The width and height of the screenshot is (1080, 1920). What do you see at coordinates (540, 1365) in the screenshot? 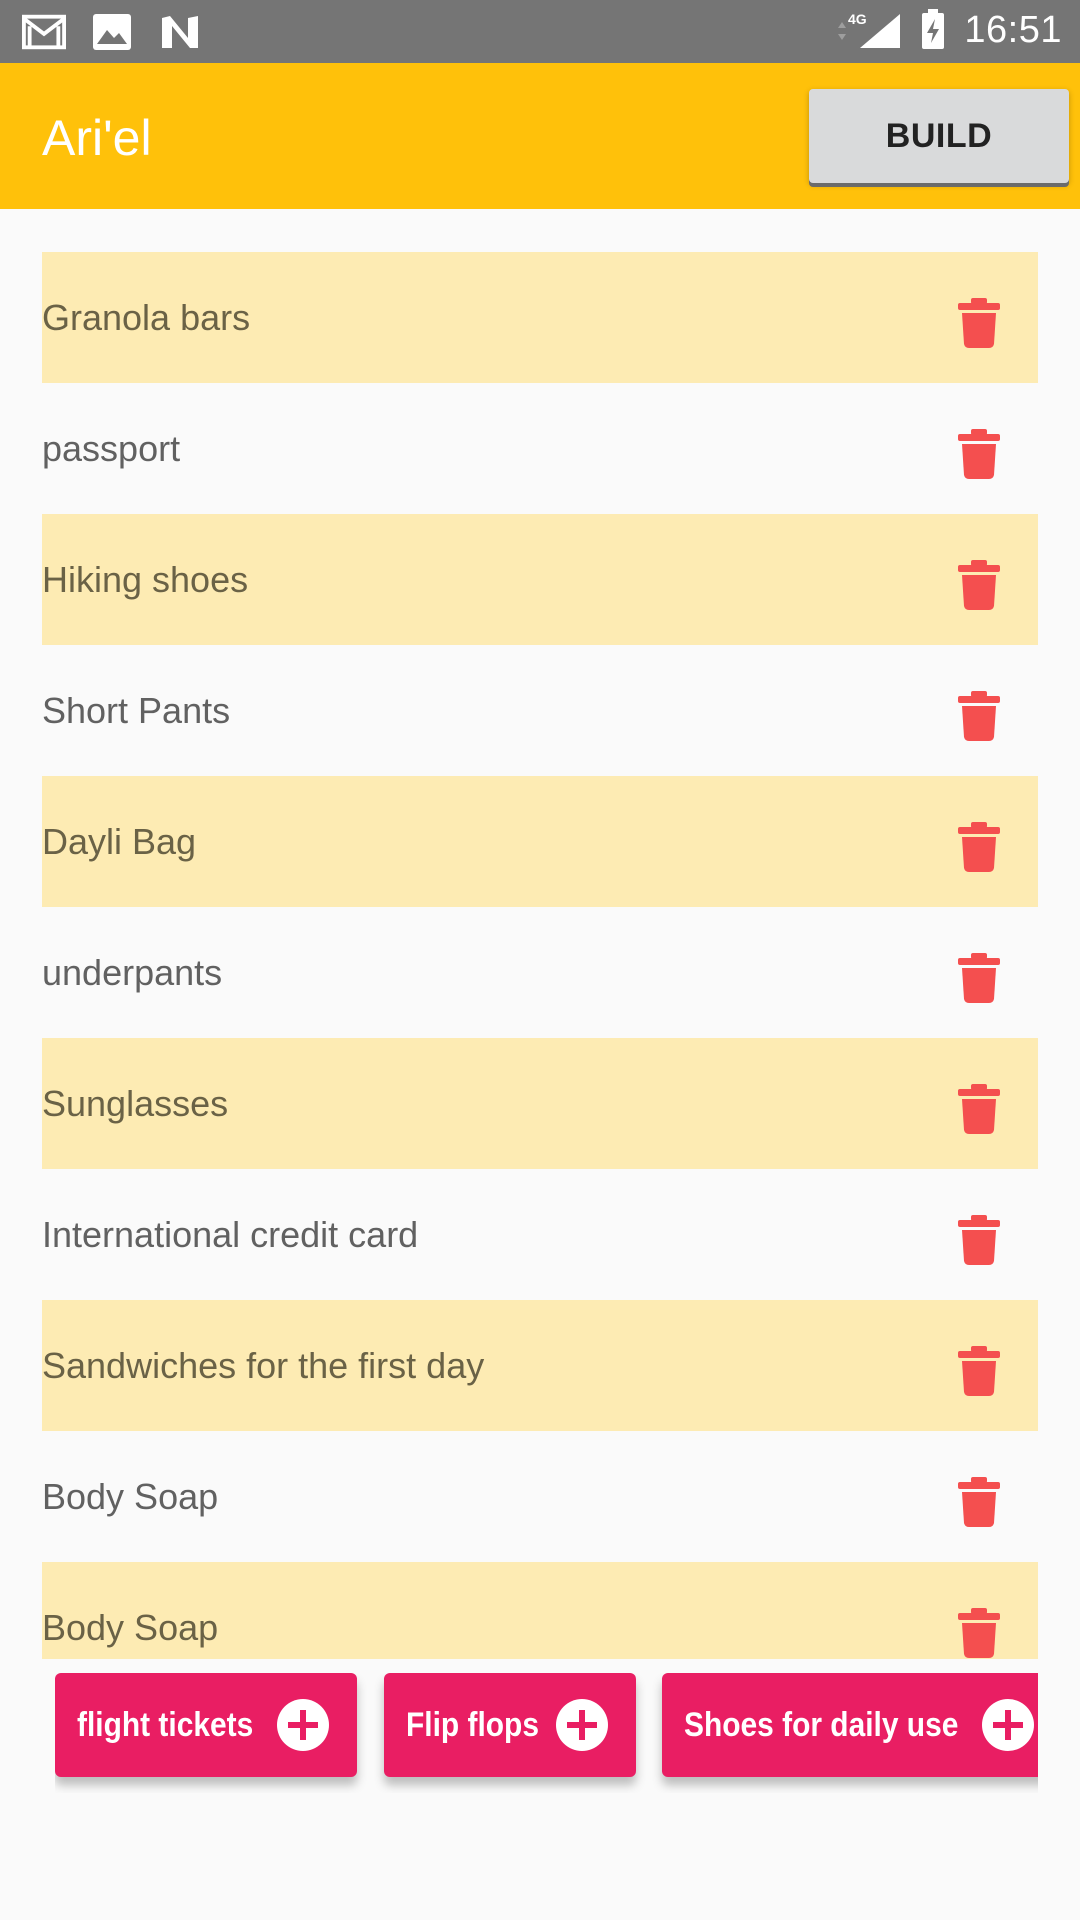
I see `list-item: Sandwiches for the first day` at bounding box center [540, 1365].